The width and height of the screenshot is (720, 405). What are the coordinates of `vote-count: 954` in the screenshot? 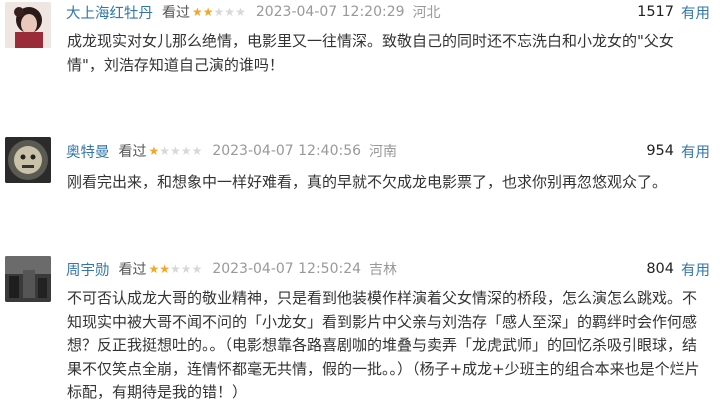 It's located at (660, 151).